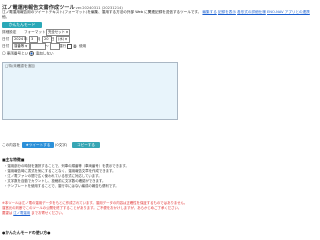 This screenshot has width=320, height=240. Describe the element at coordinates (21, 213) in the screenshot. I see `contact-link: 江ノ電運用` at that location.